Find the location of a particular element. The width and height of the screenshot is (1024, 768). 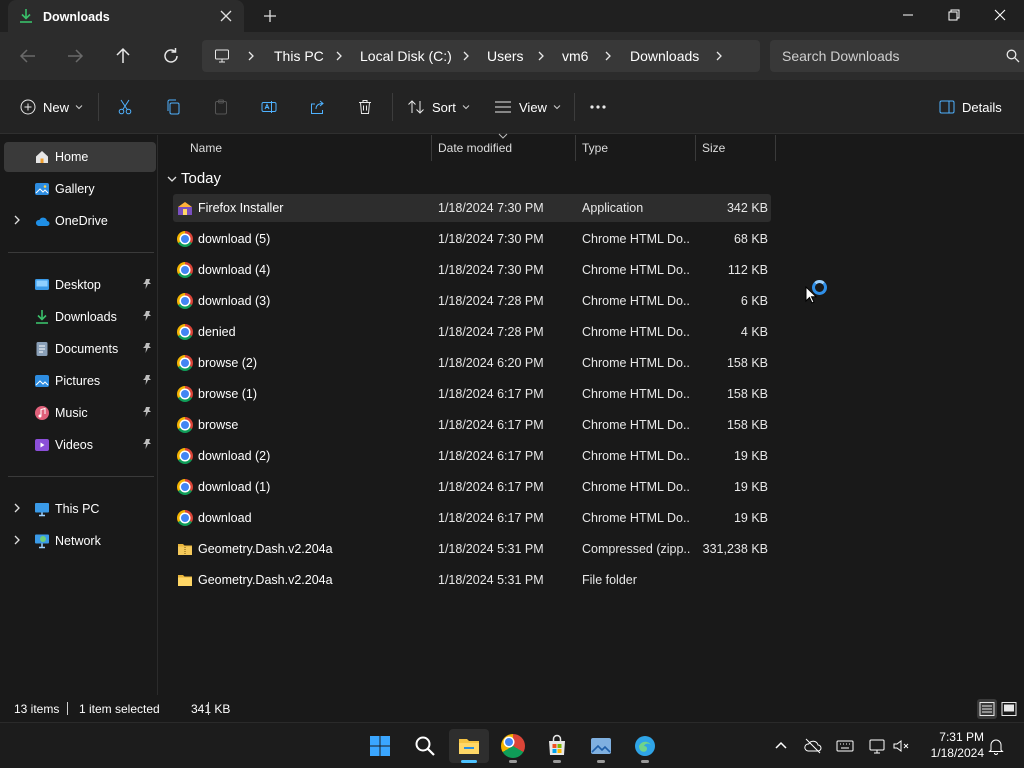

minimize-button is located at coordinates (908, 16).